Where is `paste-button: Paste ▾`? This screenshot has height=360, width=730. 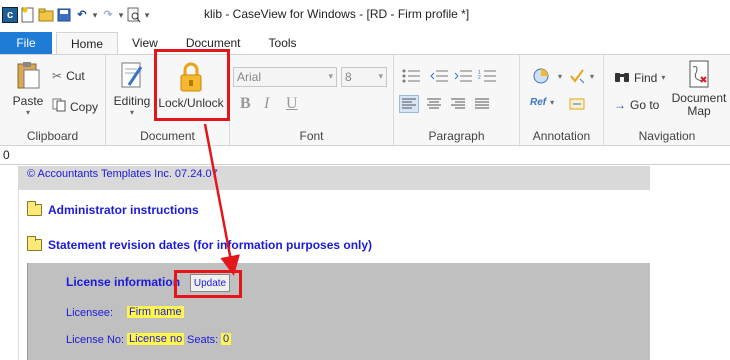
paste-button: Paste ▾ is located at coordinates (28, 89).